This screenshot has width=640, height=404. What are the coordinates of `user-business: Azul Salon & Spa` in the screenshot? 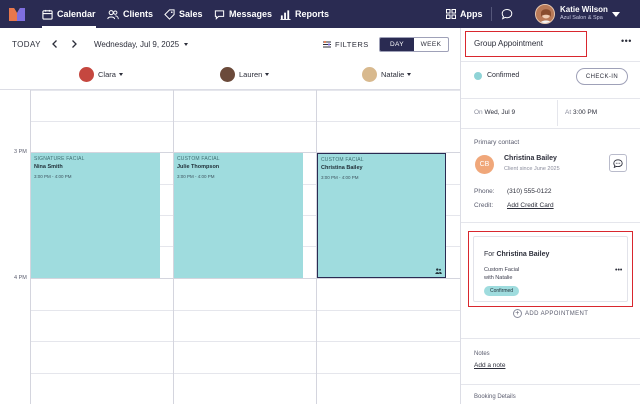 It's located at (581, 18).